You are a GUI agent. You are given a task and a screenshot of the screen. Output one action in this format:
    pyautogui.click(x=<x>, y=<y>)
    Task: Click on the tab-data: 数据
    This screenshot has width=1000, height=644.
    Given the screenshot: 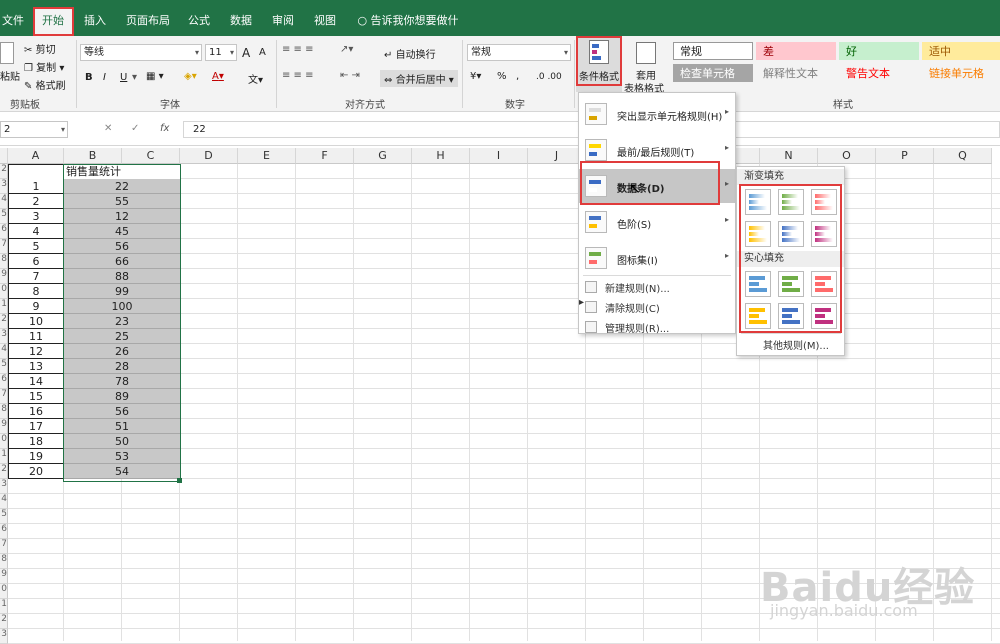 What is the action you would take?
    pyautogui.click(x=241, y=23)
    